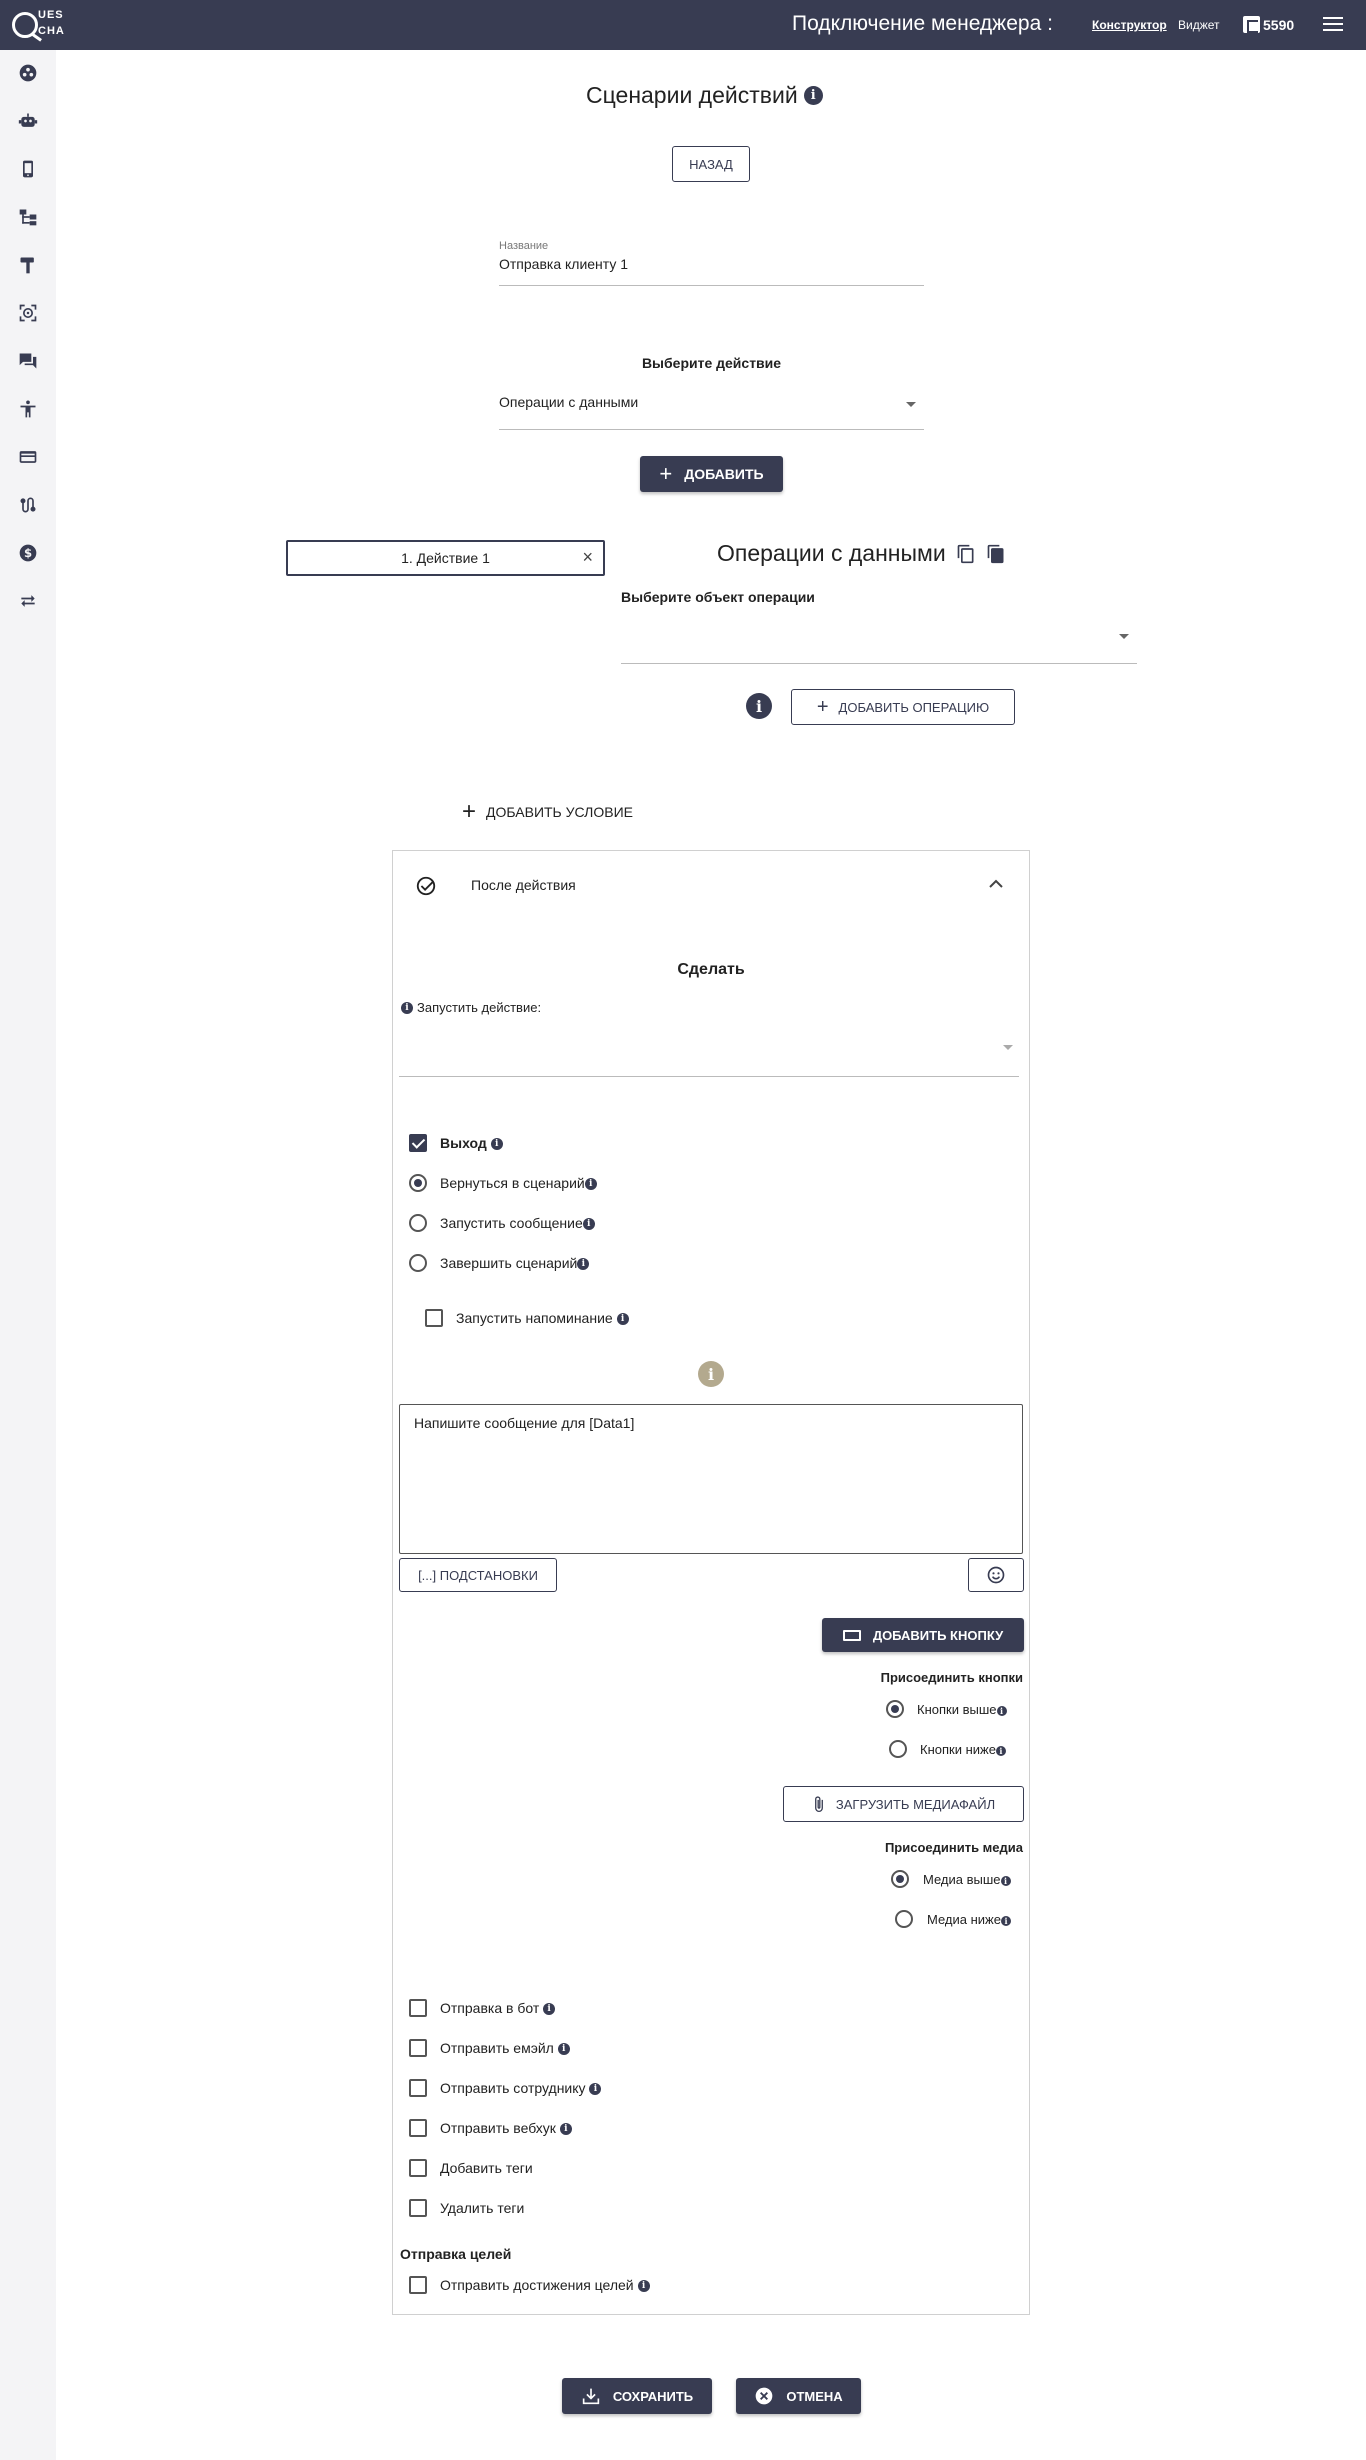  Describe the element at coordinates (559, 812) in the screenshot. I see `add-condition-label: ДОБАВИТЬ УСЛОВИЕ` at that location.